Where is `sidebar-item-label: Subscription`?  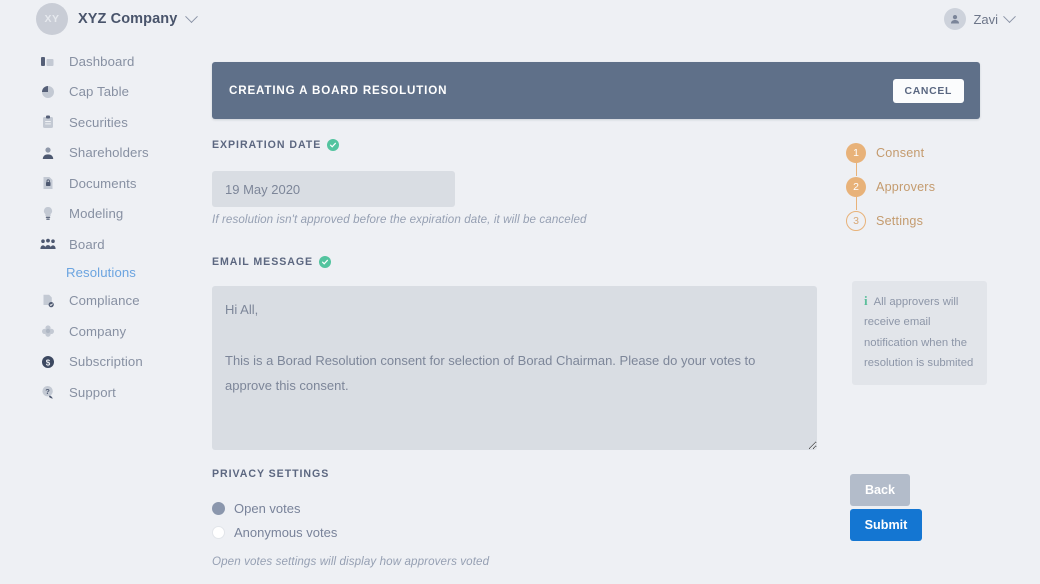 sidebar-item-label: Subscription is located at coordinates (106, 361).